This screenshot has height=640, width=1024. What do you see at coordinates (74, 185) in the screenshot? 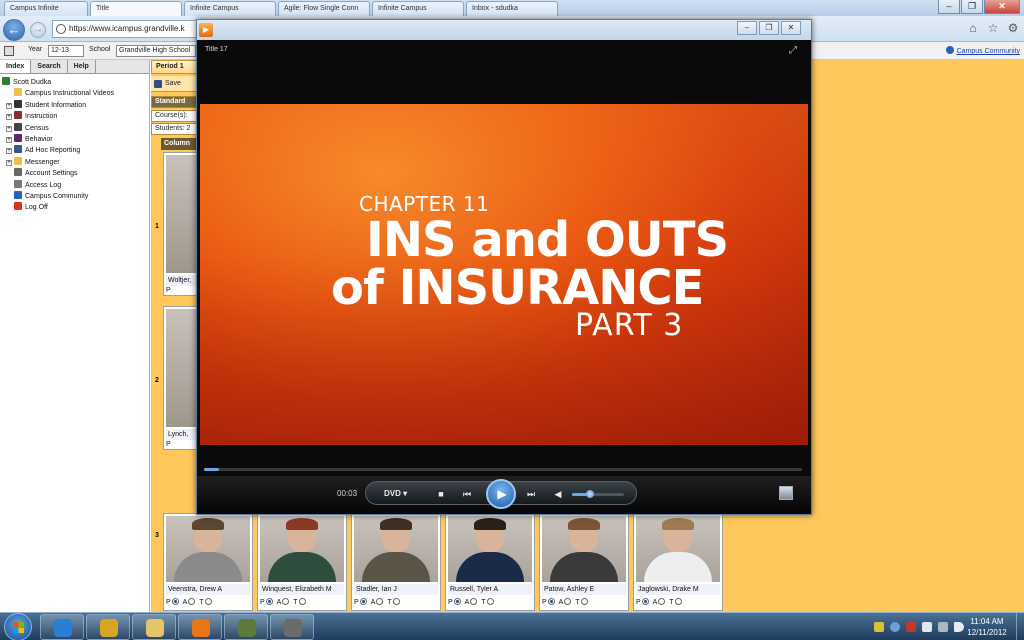
I see `sidebar-item: Access Log` at bounding box center [74, 185].